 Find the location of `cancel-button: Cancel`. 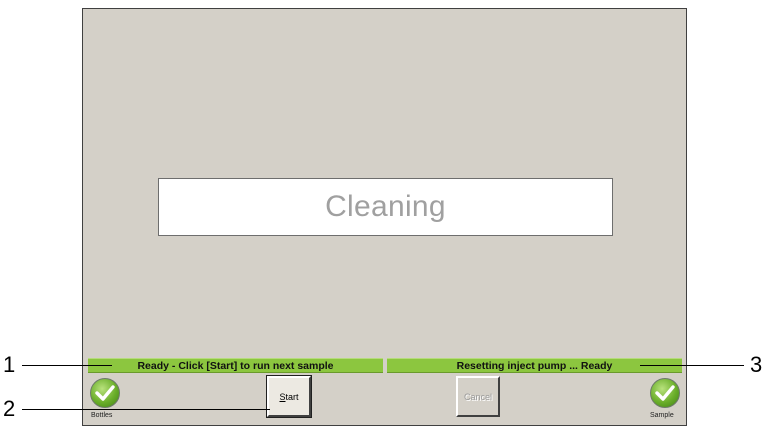

cancel-button: Cancel is located at coordinates (478, 396).